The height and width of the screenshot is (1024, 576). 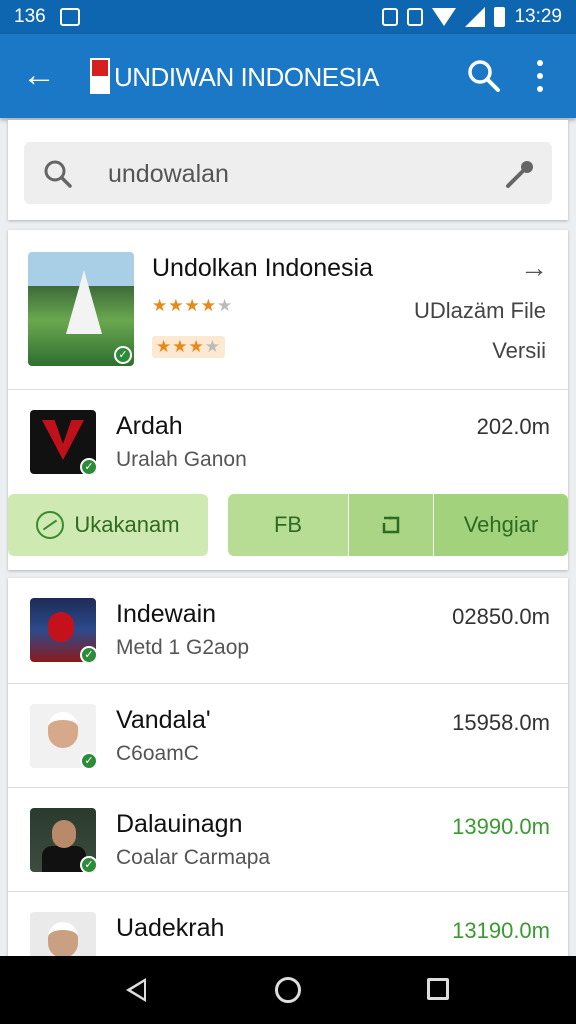 I want to click on nav-home-icon, so click(x=288, y=990).